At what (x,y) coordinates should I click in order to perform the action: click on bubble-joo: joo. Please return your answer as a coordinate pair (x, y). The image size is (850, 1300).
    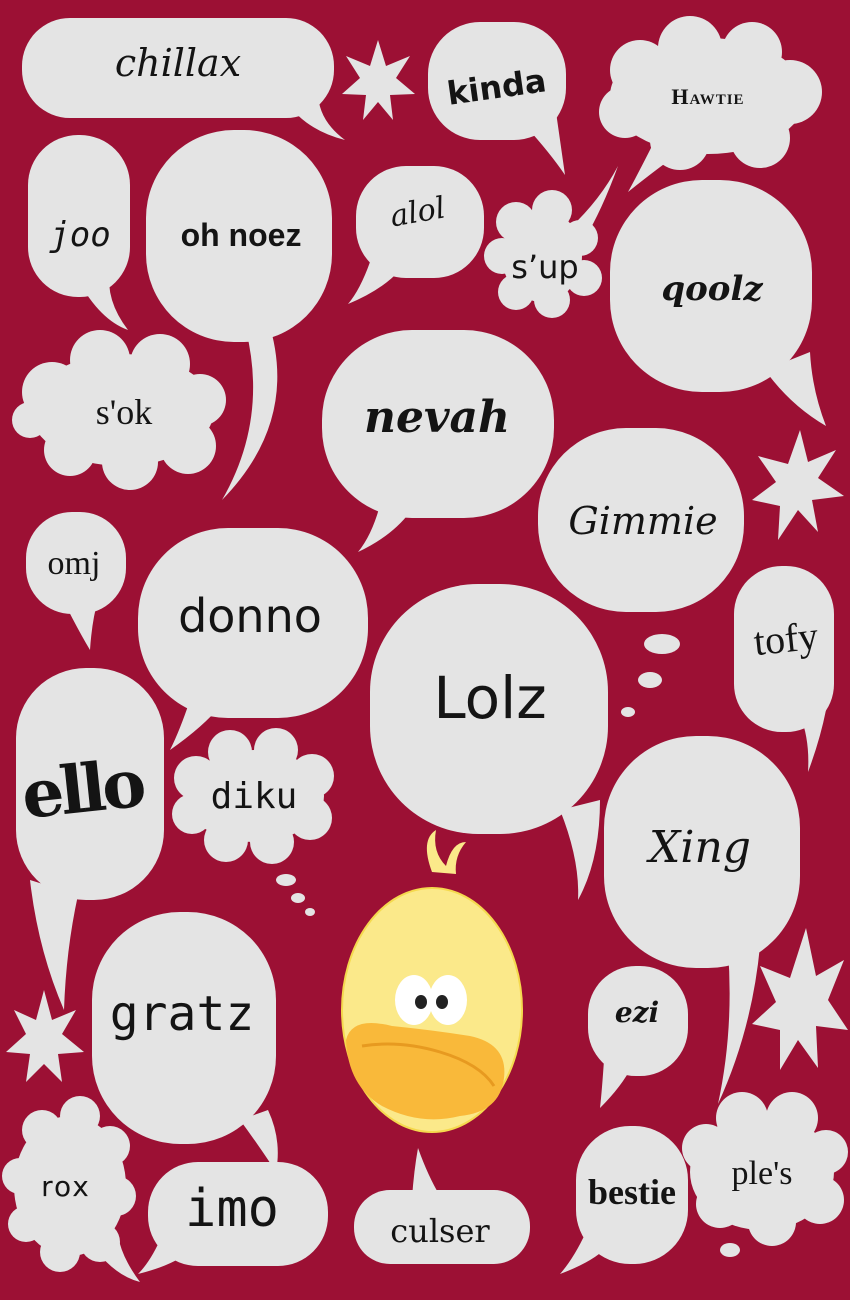
    Looking at the image, I should click on (79, 232).